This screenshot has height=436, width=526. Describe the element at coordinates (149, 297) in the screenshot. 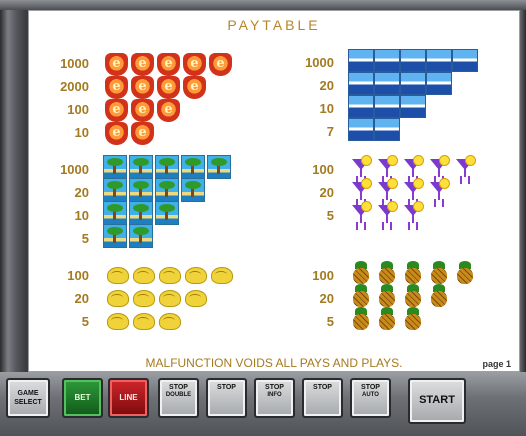

I see `paytable-group-banana: 100 20 5` at that location.